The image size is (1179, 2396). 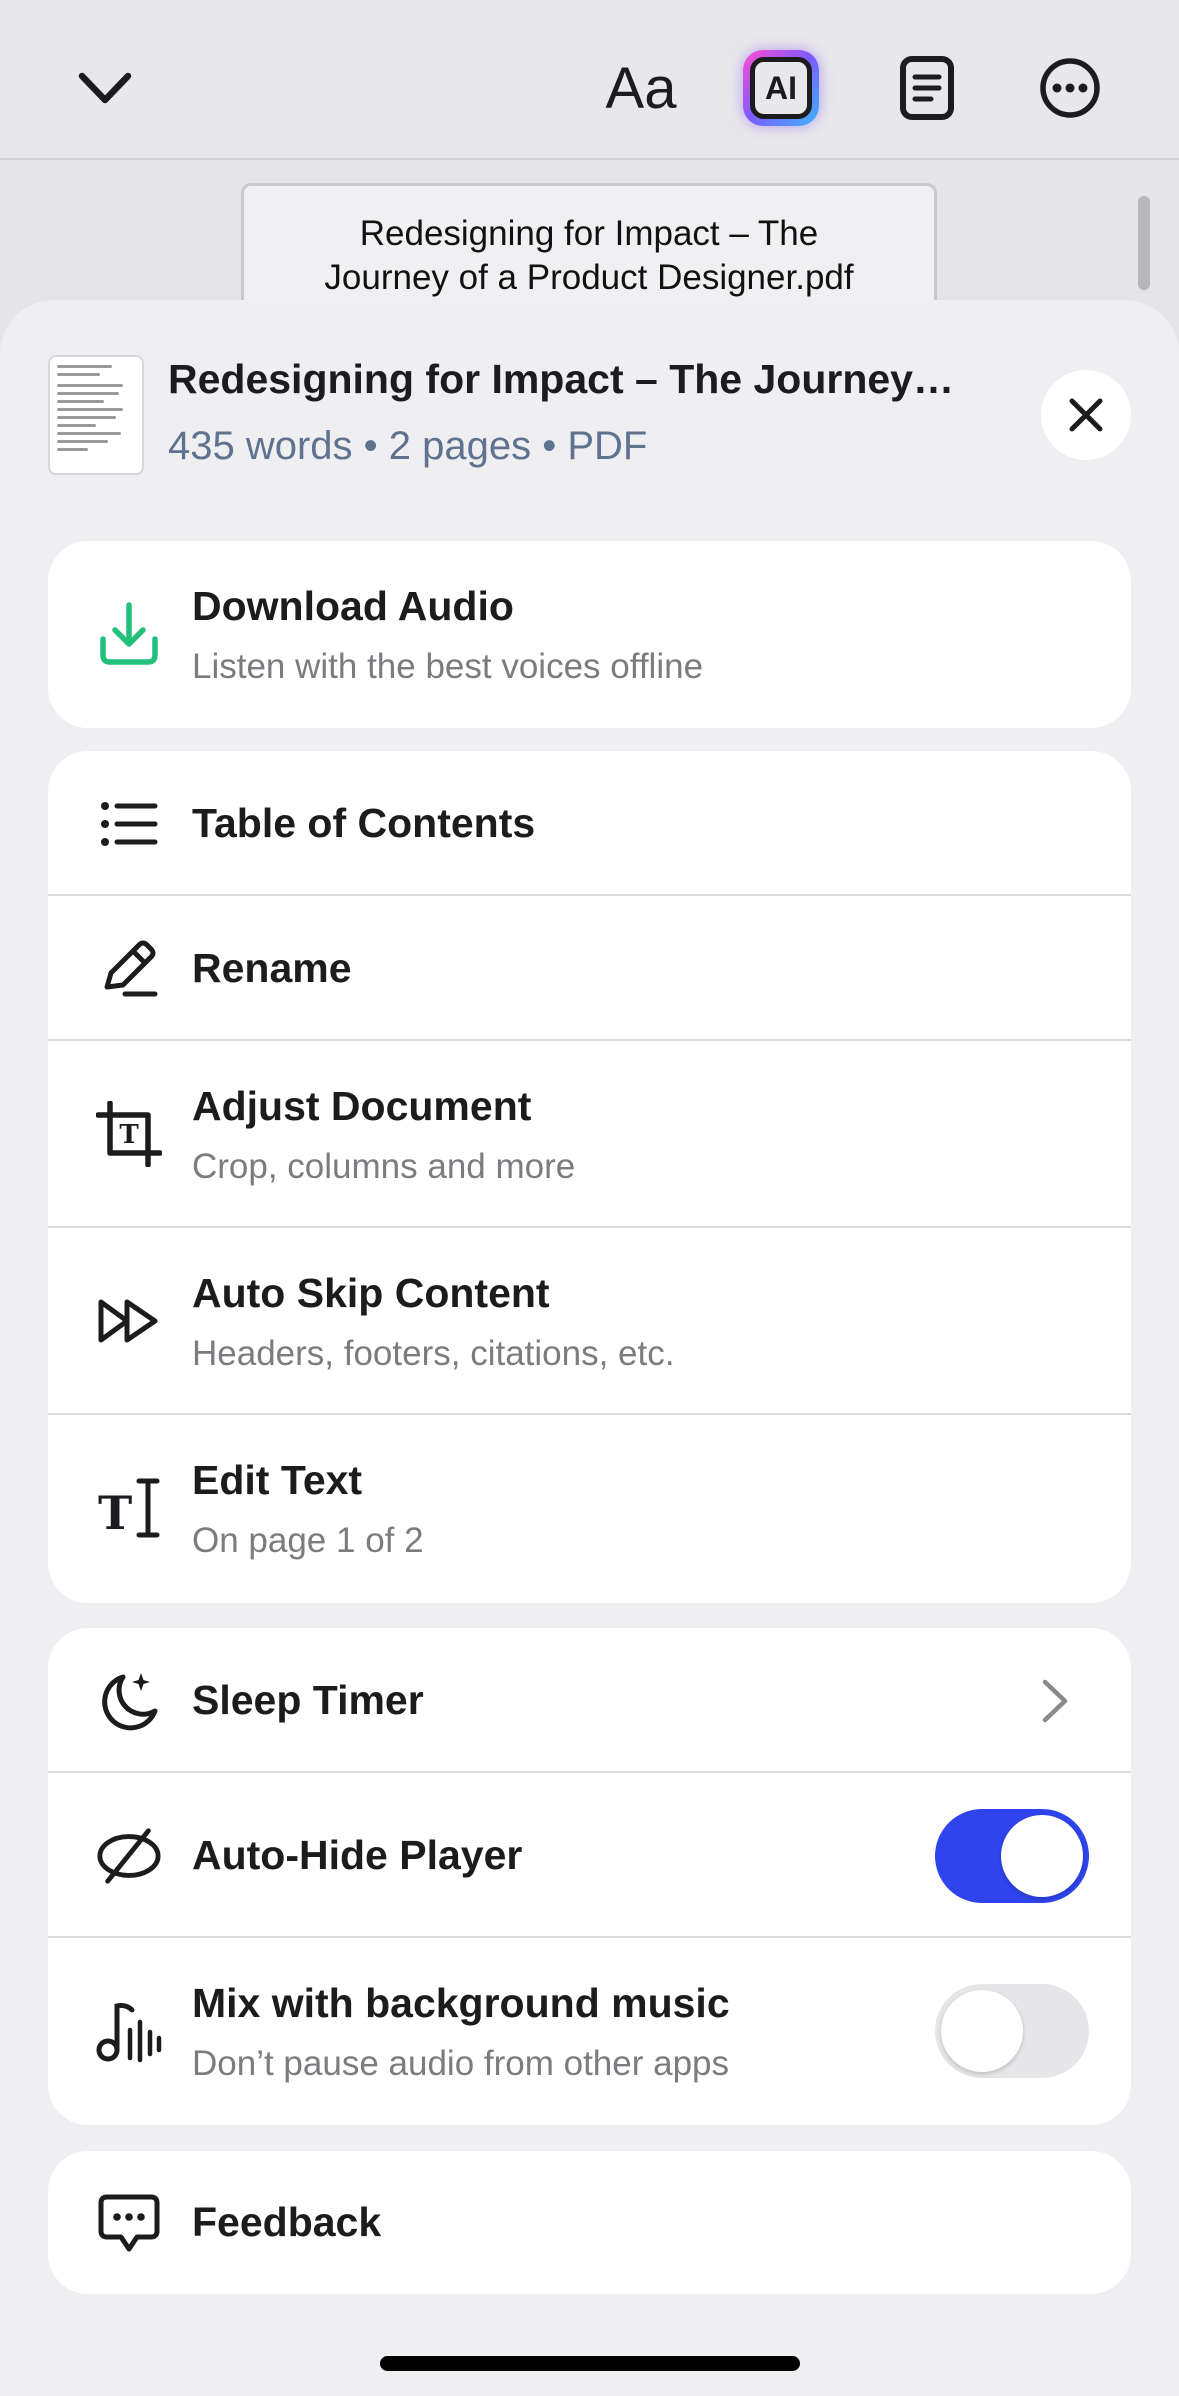 I want to click on table-of-contents-row: Table of Contents, so click(x=589, y=823).